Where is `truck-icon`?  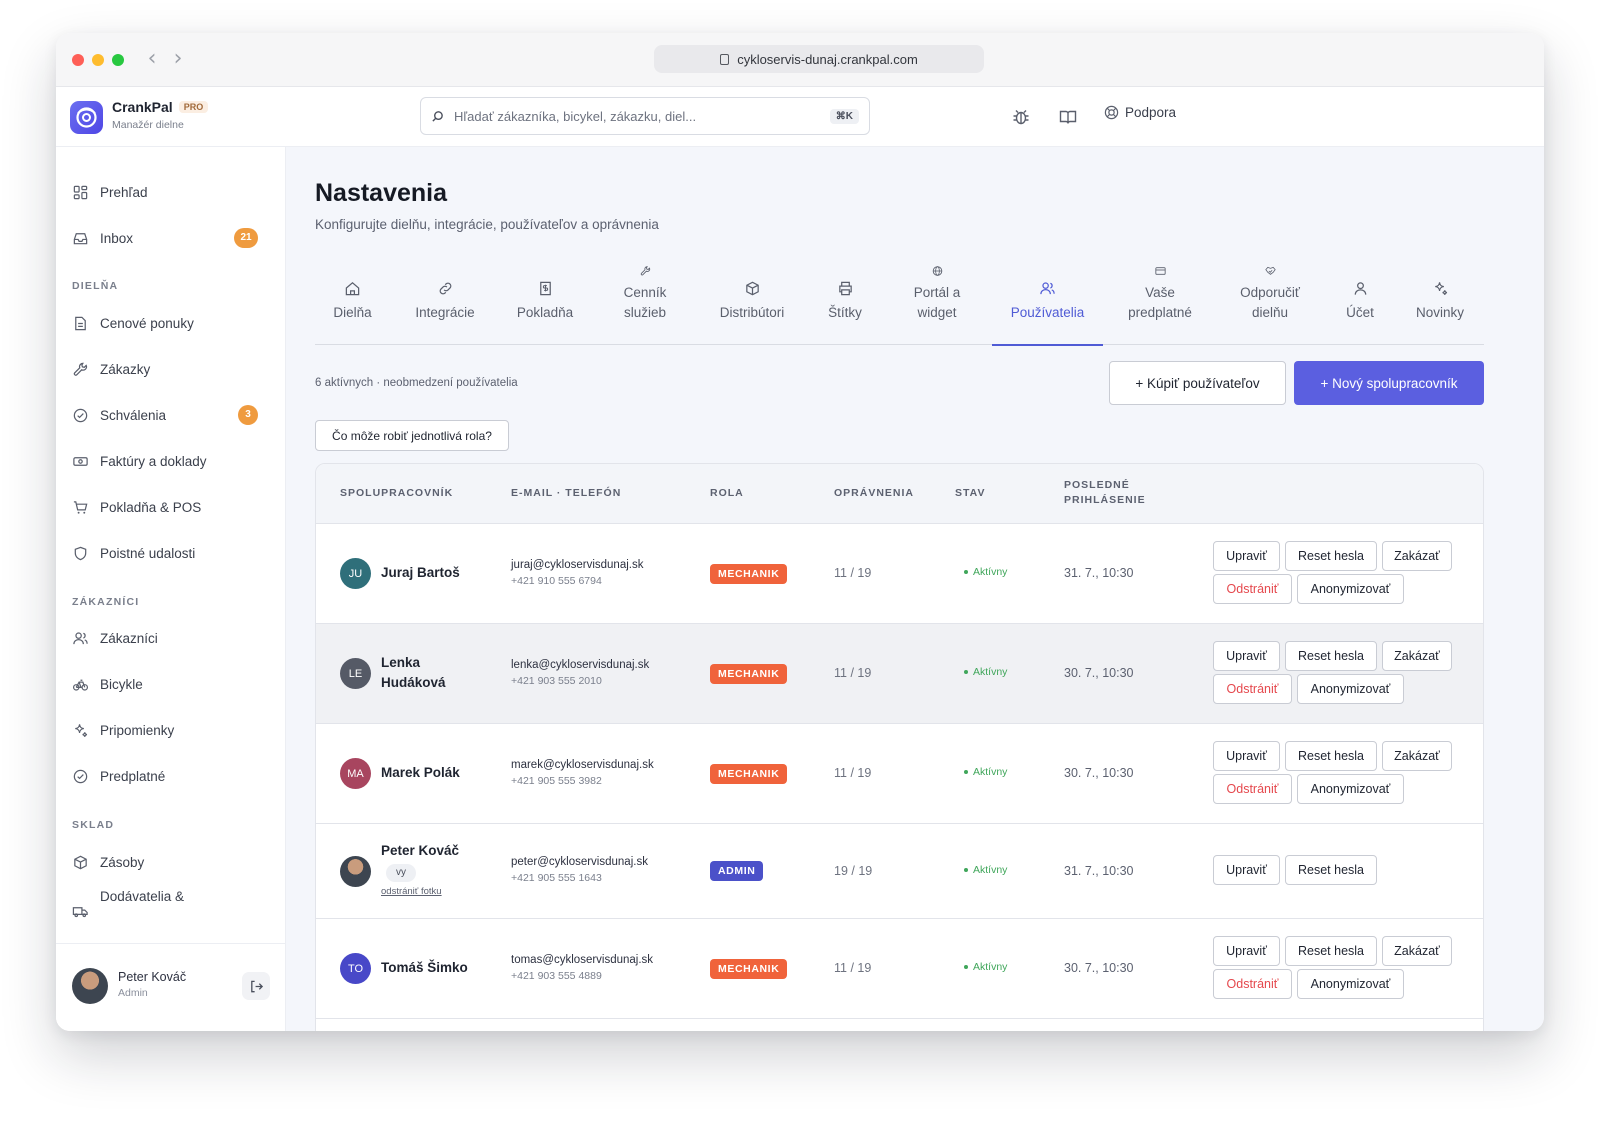
truck-icon is located at coordinates (80, 912).